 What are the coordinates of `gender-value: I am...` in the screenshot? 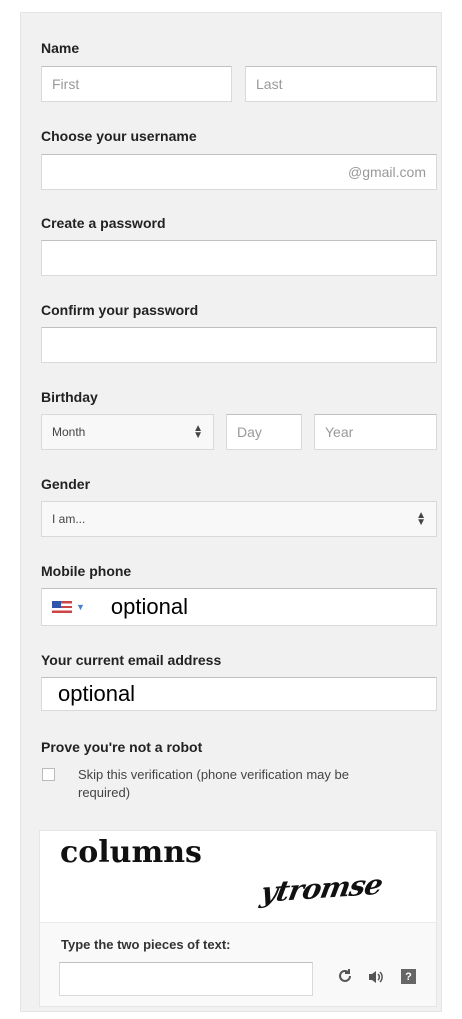 It's located at (69, 519).